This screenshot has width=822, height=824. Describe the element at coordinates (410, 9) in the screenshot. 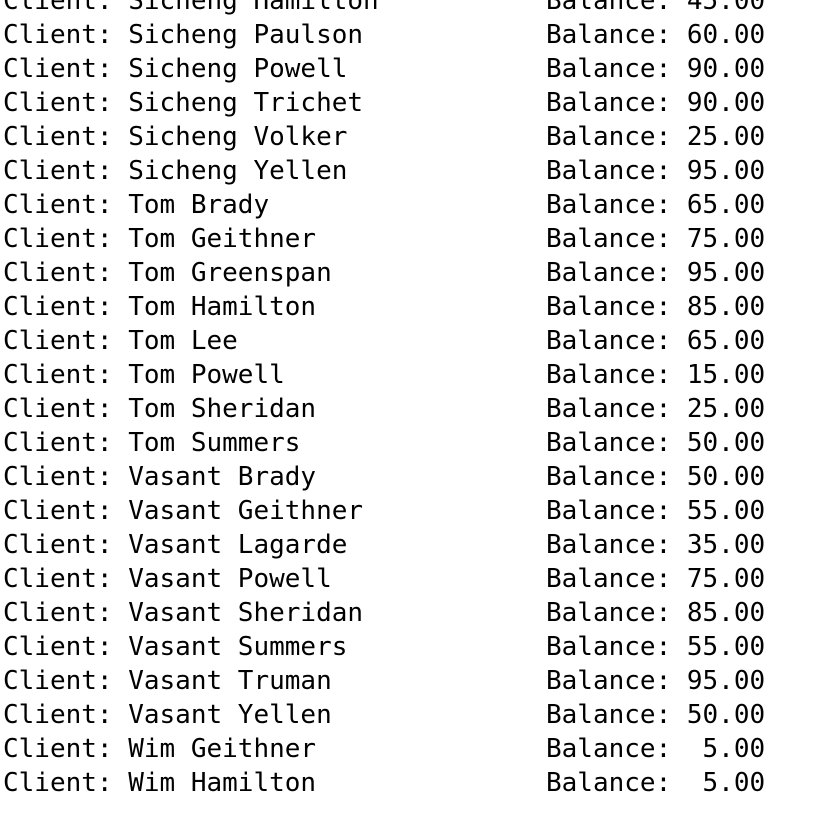

I see `output-line: Client: Sicheng Hamilton Balance: 45.00` at that location.